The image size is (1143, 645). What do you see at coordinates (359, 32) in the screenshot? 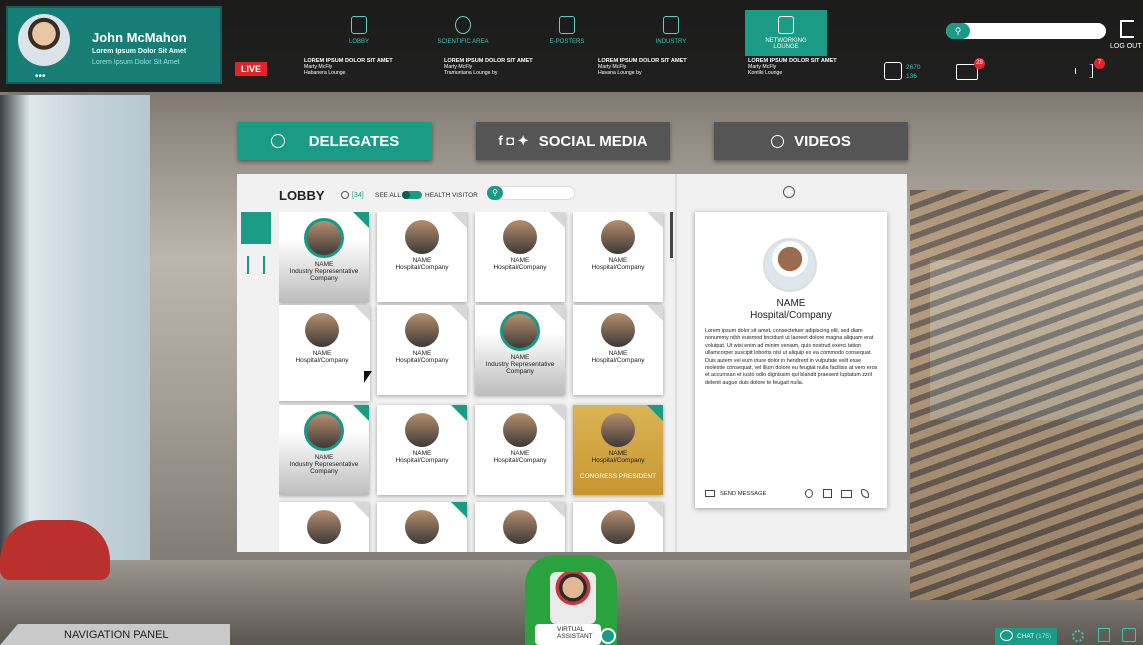
I see `nav-lobby: LOBBY` at bounding box center [359, 32].